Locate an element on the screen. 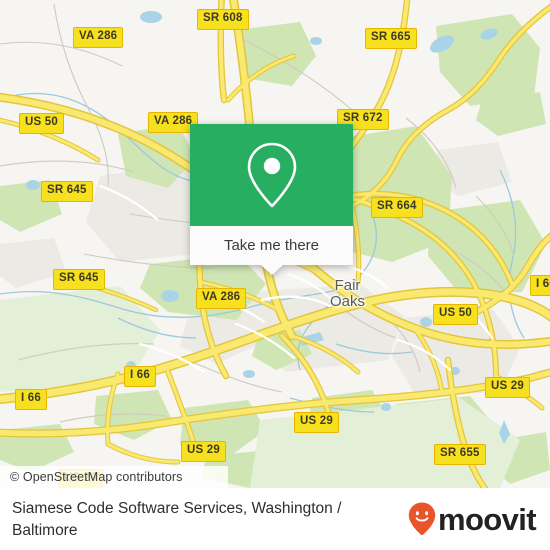  popup-tail is located at coordinates (271, 270).